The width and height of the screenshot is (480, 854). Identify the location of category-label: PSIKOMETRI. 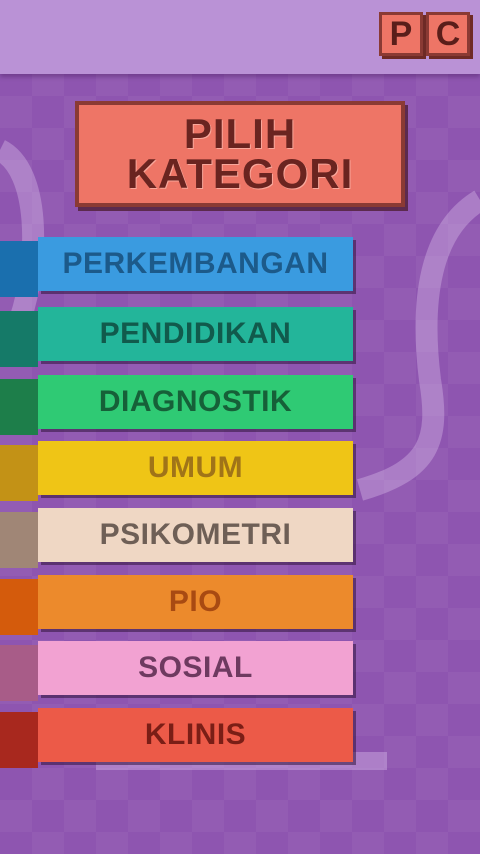
(195, 534).